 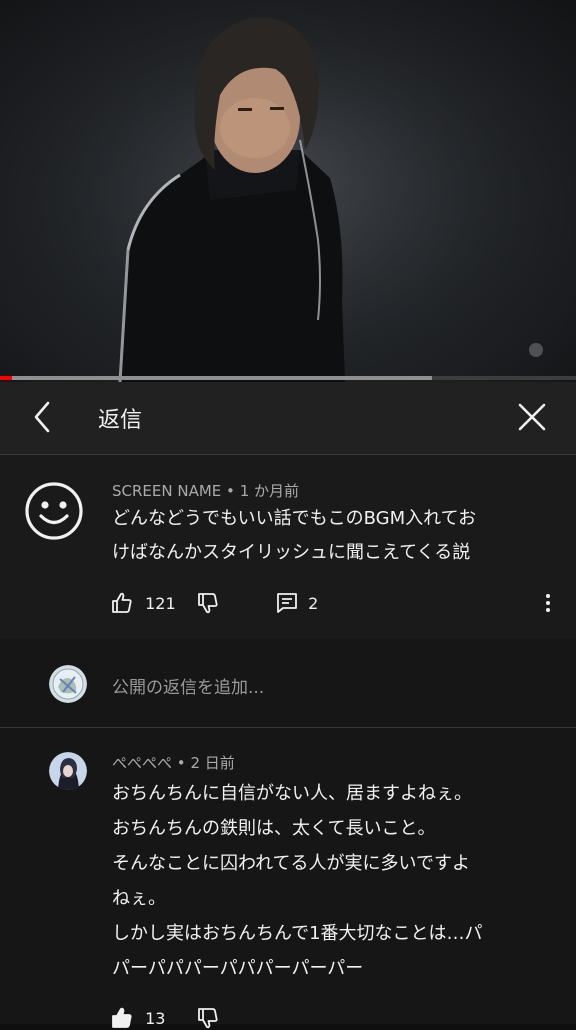 I want to click on like-button: 121, so click(x=143, y=603).